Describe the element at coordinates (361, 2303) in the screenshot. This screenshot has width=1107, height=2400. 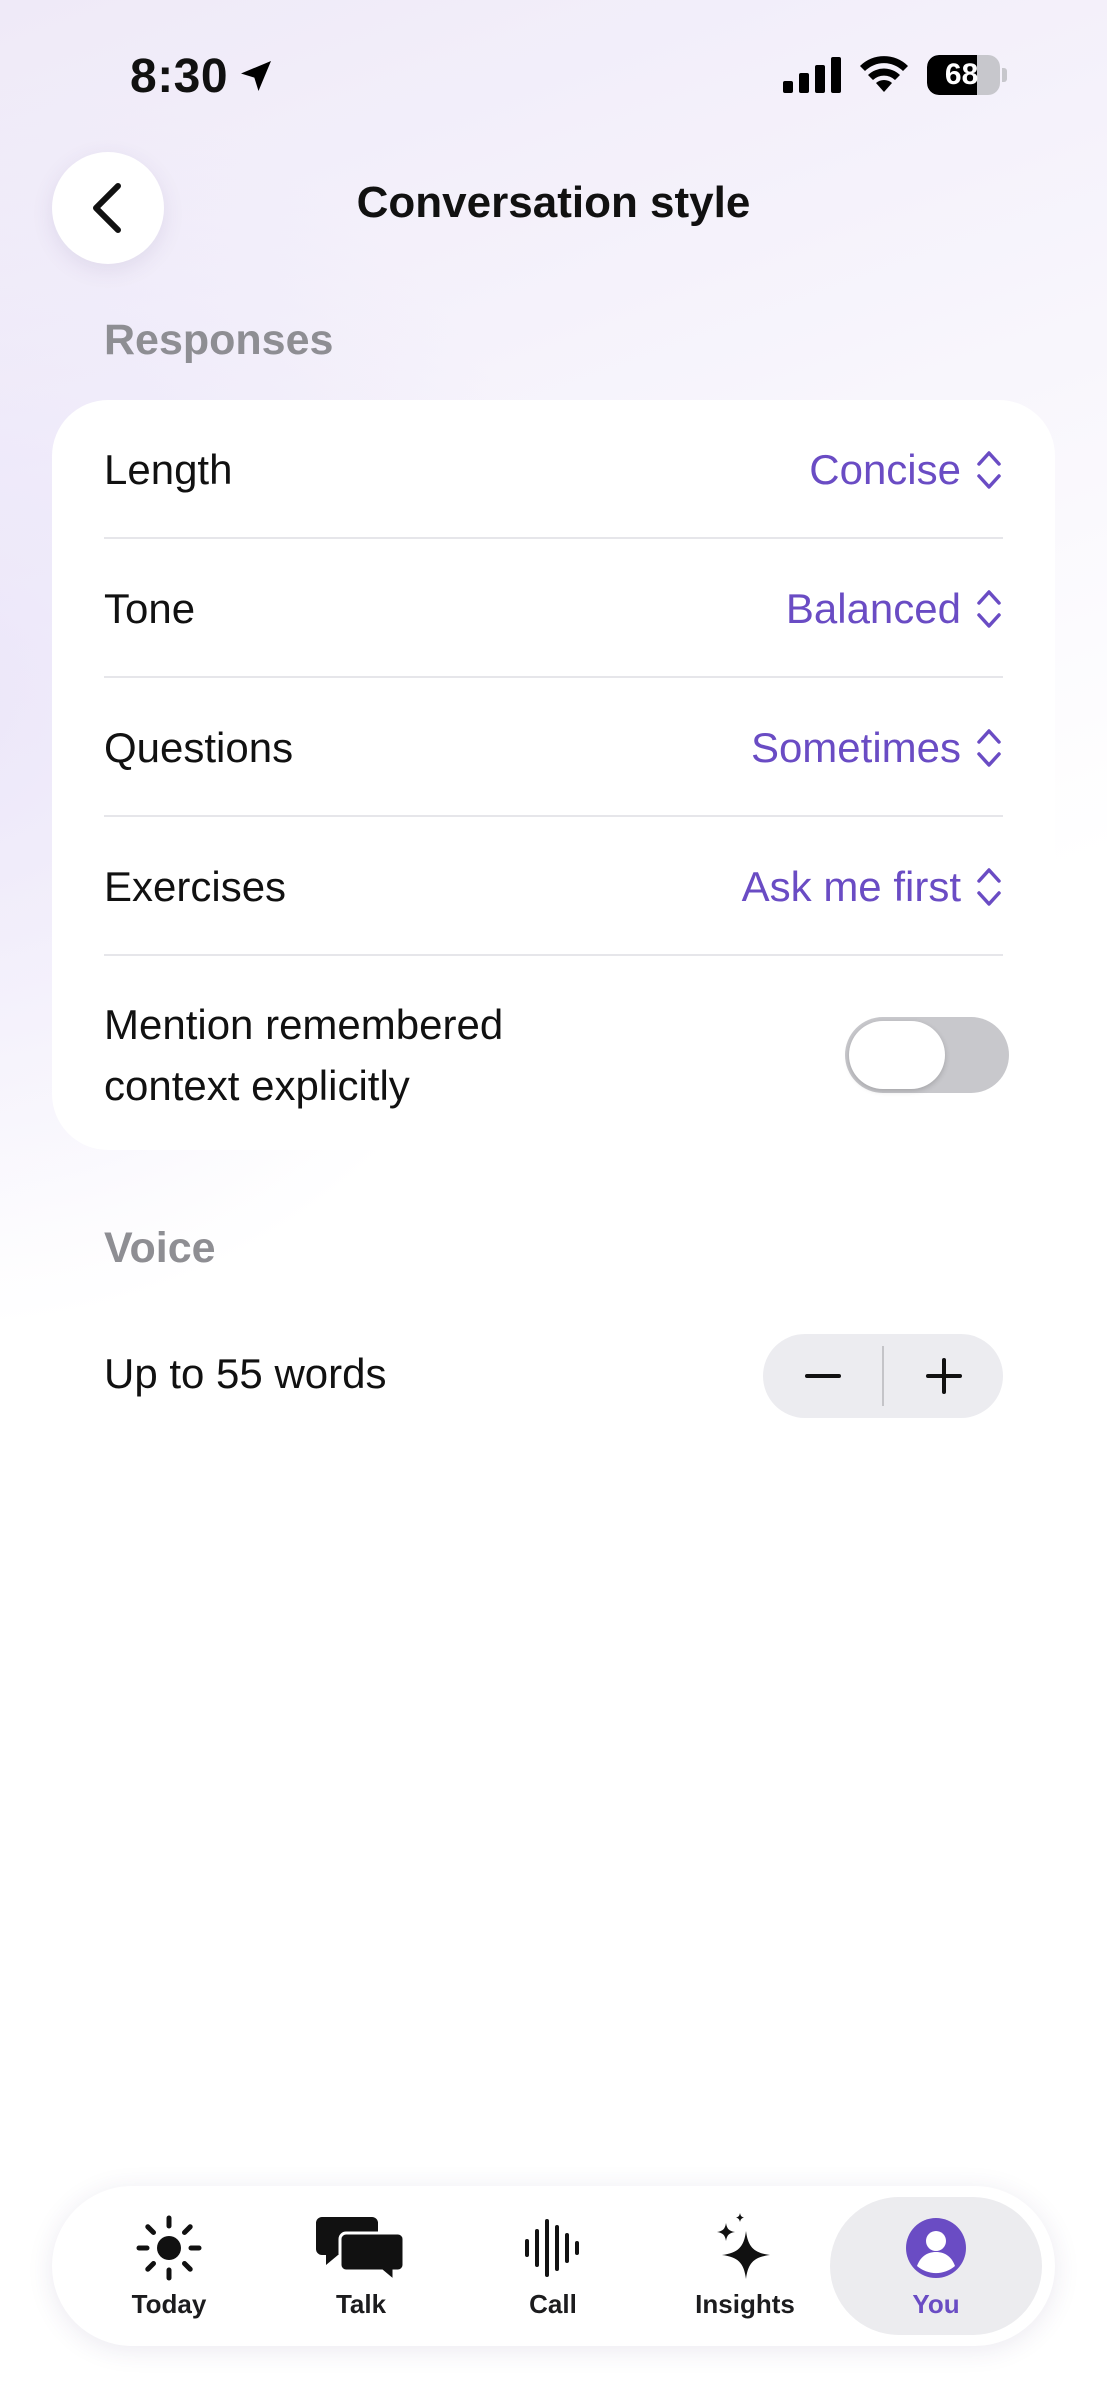
I see `tab-label: Talk` at that location.